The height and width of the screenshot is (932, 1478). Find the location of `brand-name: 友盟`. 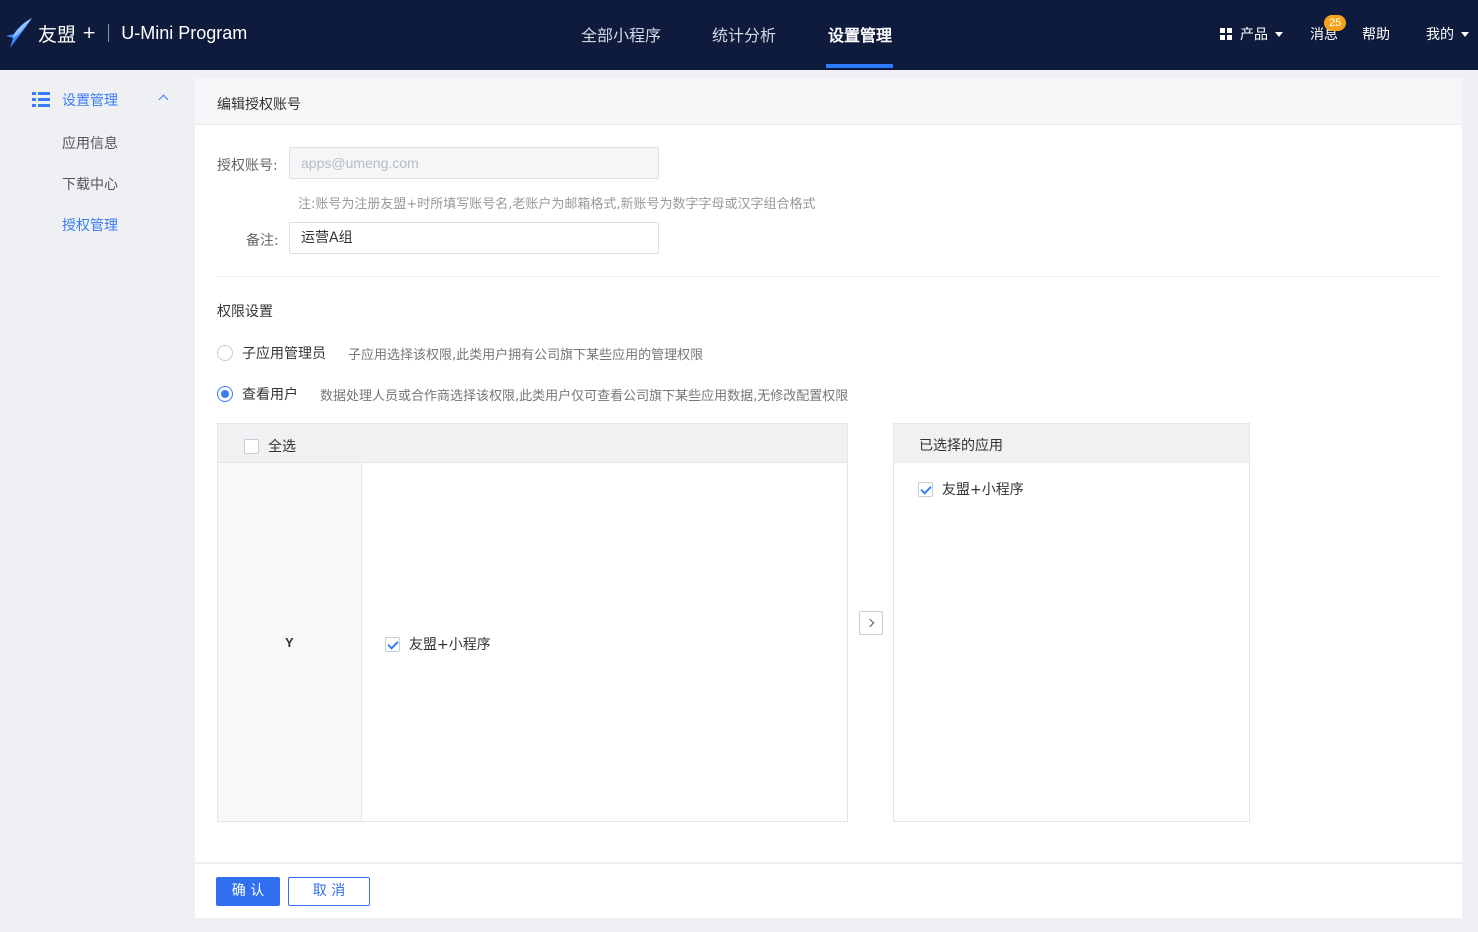

brand-name: 友盟 is located at coordinates (57, 34).